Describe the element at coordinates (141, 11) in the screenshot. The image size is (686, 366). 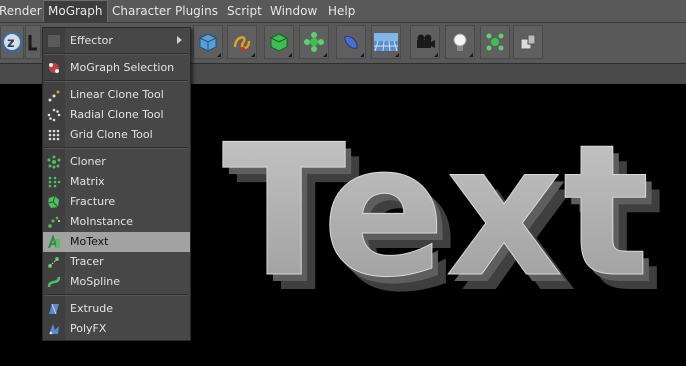
I see `menu-character: Character` at that location.